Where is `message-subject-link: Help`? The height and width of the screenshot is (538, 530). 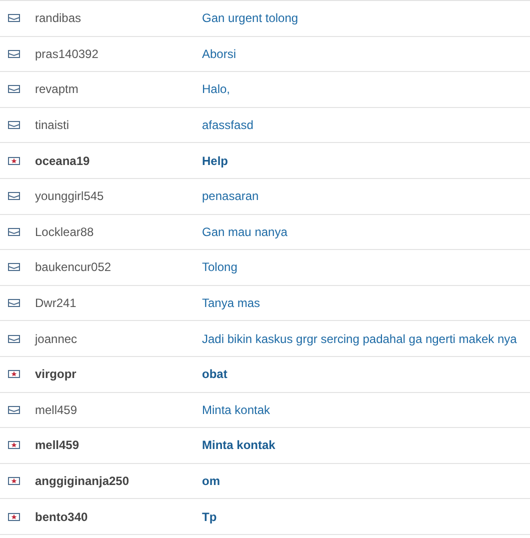
message-subject-link: Help is located at coordinates (215, 161).